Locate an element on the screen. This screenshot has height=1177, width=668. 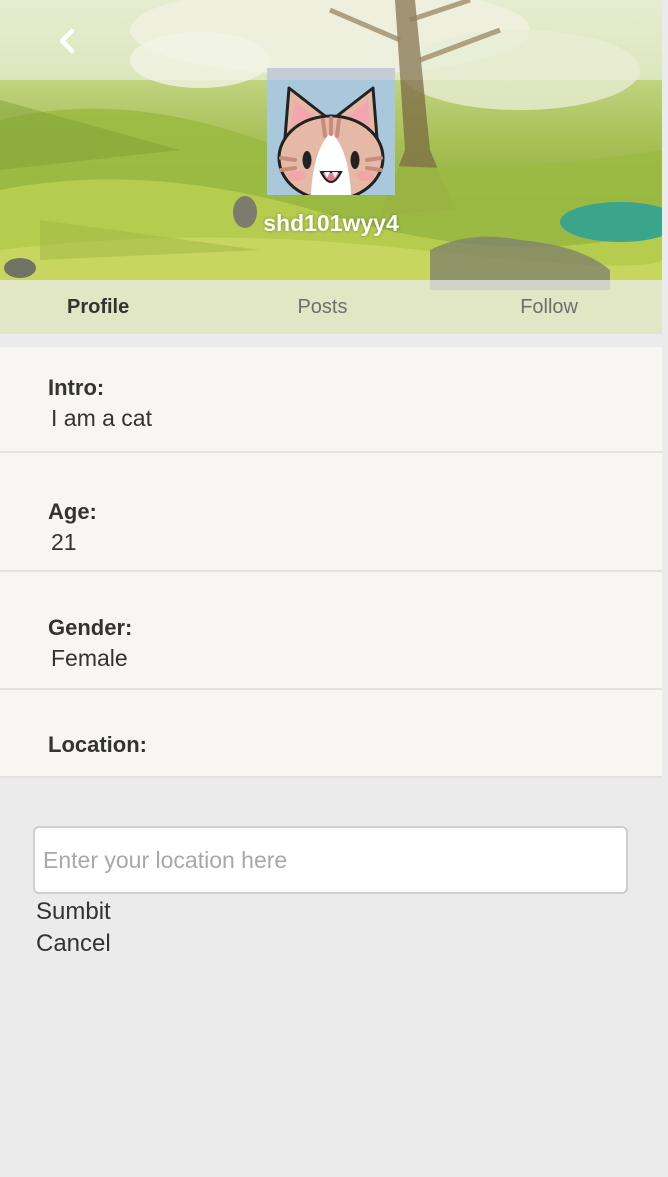
tab-posts: Posts is located at coordinates (322, 307).